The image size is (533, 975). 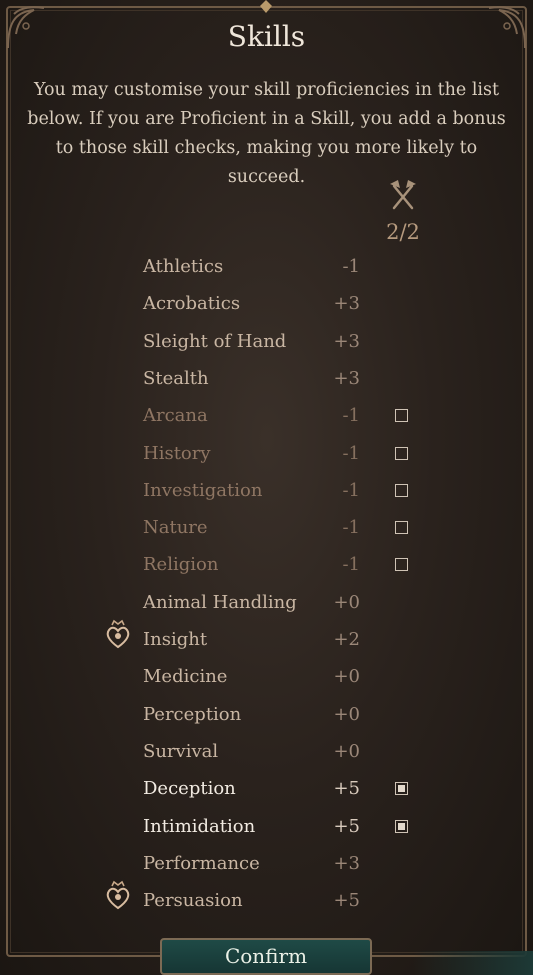 What do you see at coordinates (473, 963) in the screenshot?
I see `background-foliage` at bounding box center [473, 963].